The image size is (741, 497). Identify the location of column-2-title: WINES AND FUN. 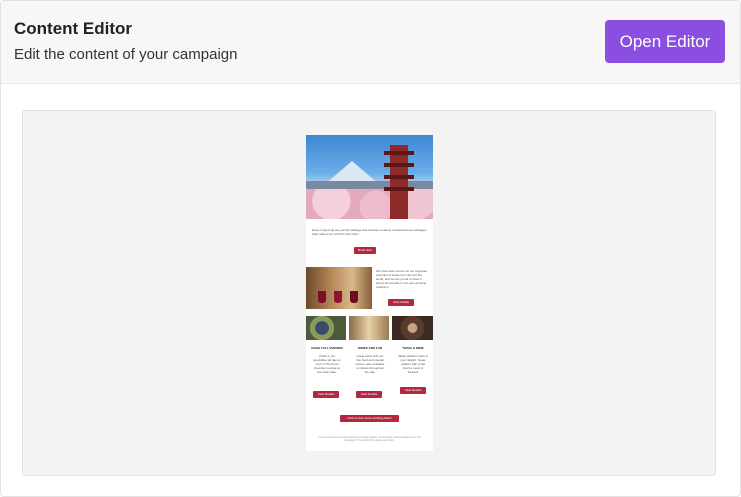
(370, 348).